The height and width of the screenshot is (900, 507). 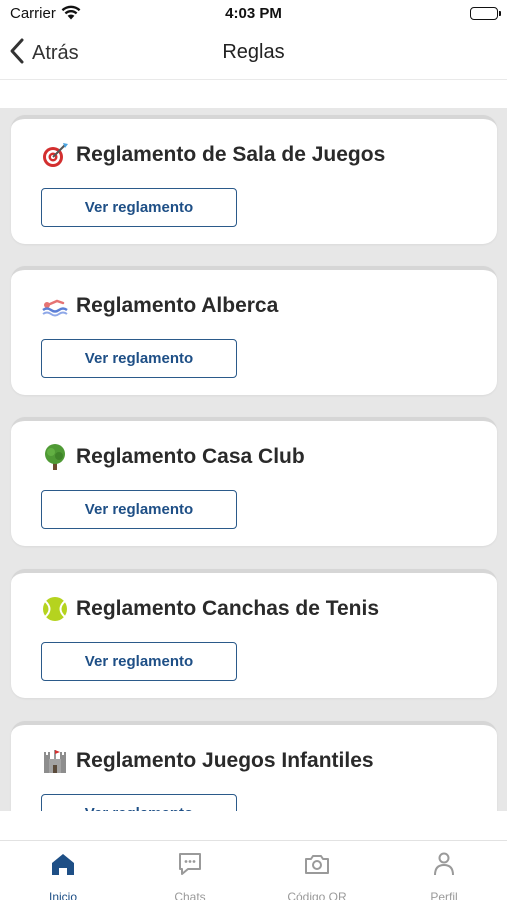 I want to click on tab-chats: Chats, so click(x=190, y=870).